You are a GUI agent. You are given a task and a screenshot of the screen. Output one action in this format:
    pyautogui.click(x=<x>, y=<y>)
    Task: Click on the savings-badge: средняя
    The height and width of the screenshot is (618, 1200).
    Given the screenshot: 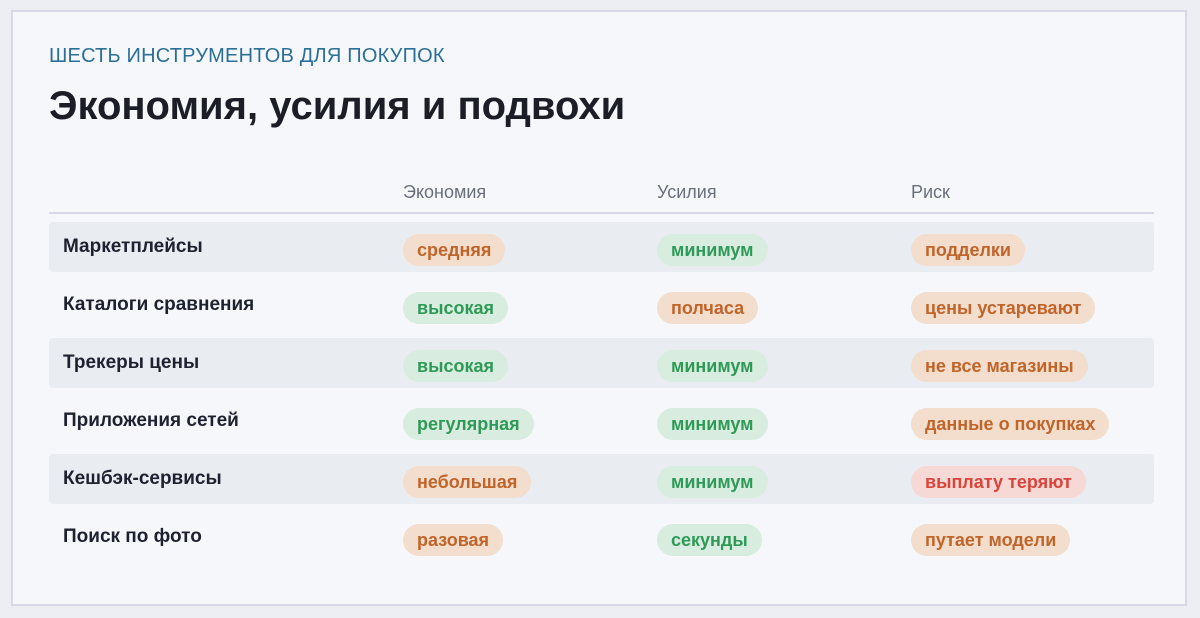 What is the action you would take?
    pyautogui.click(x=454, y=250)
    